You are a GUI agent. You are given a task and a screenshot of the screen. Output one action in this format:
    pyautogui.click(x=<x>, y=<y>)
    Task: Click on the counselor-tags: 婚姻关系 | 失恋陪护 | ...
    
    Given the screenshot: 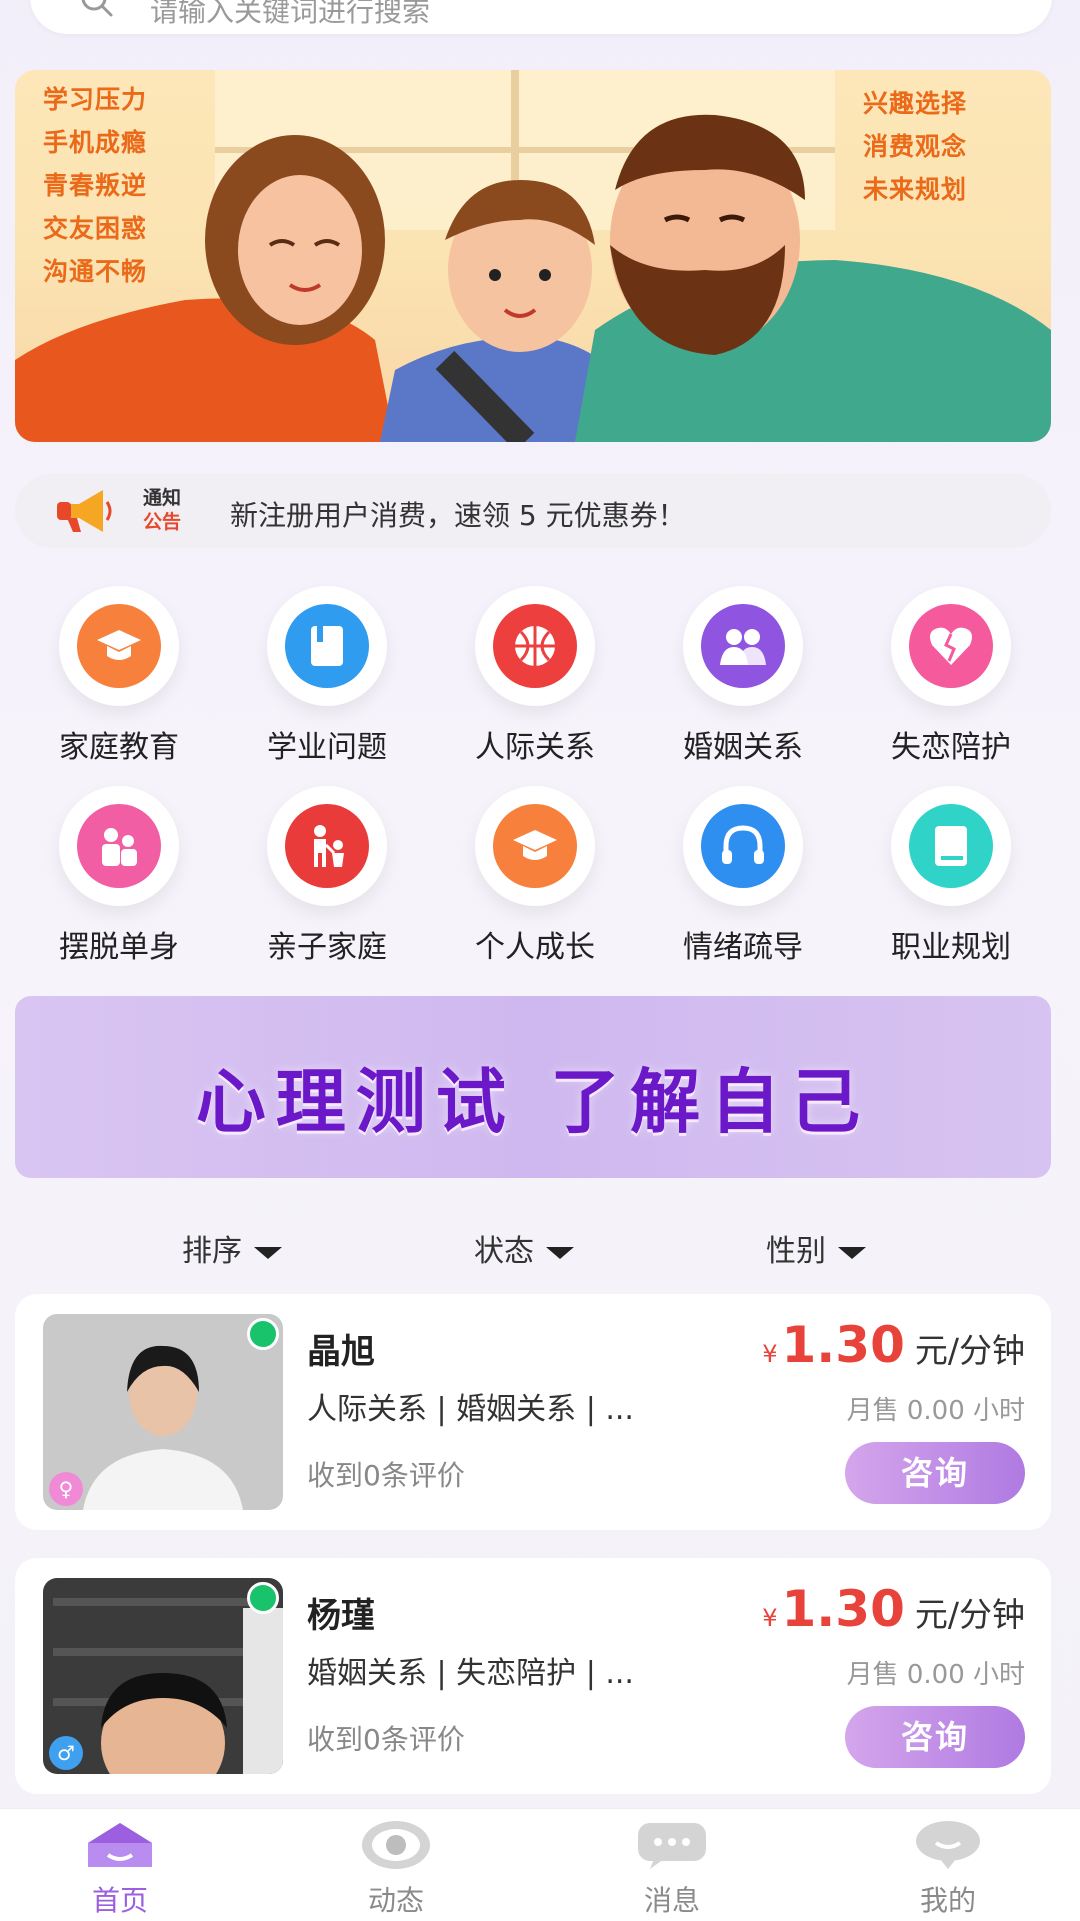 What is the action you would take?
    pyautogui.click(x=470, y=1673)
    